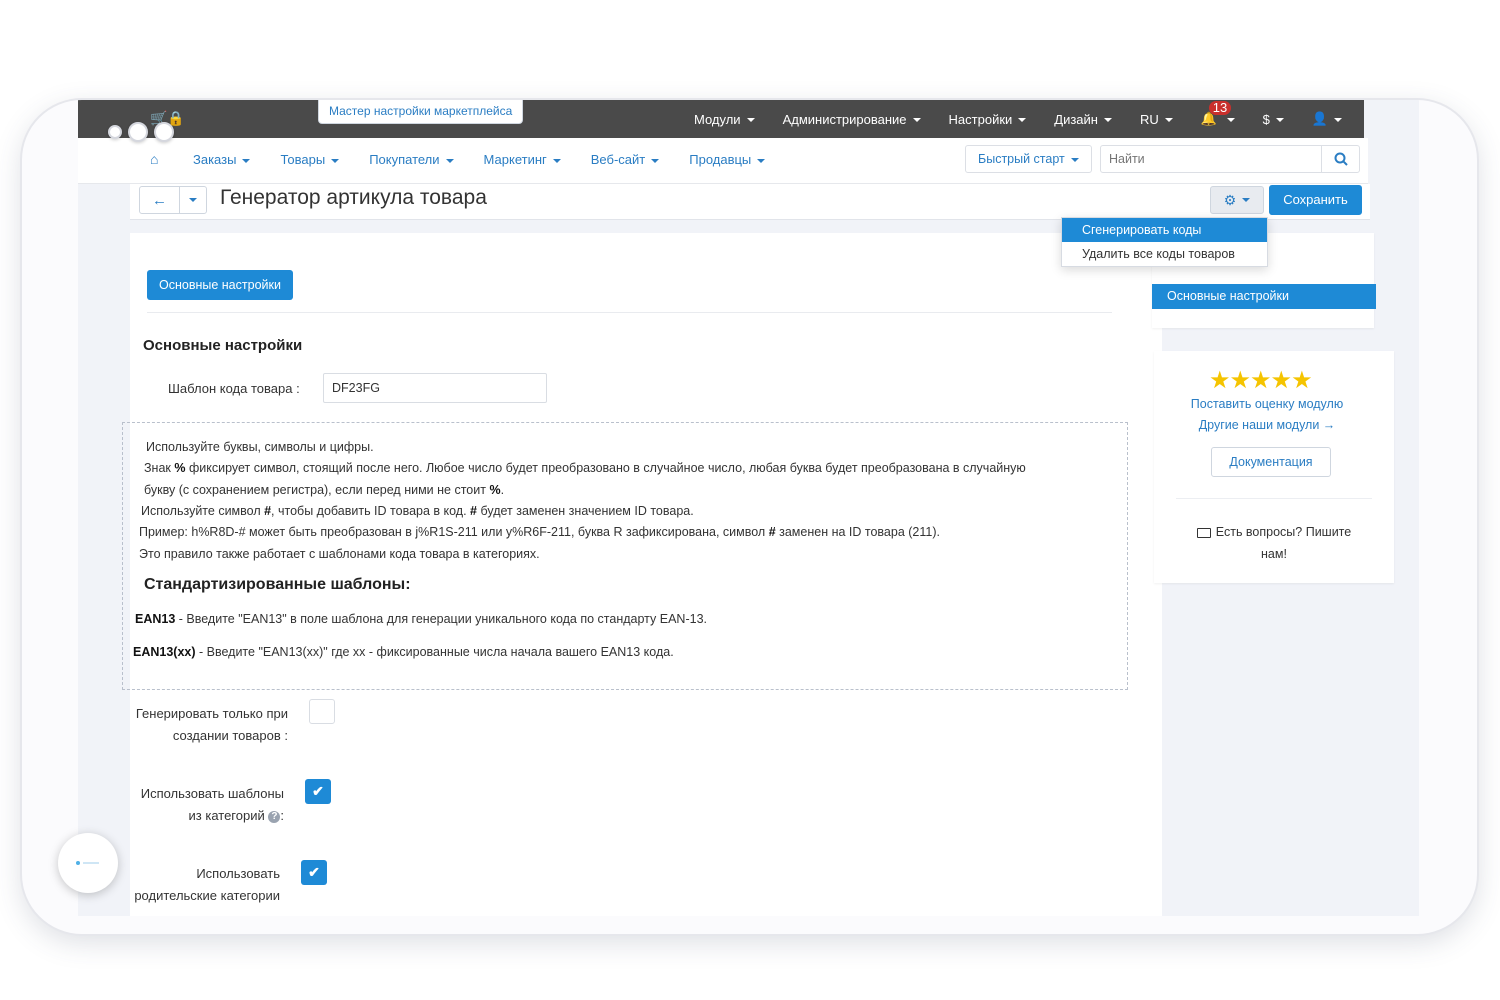 The image size is (1500, 1000). I want to click on top-nav-modules: Модули, so click(724, 119).